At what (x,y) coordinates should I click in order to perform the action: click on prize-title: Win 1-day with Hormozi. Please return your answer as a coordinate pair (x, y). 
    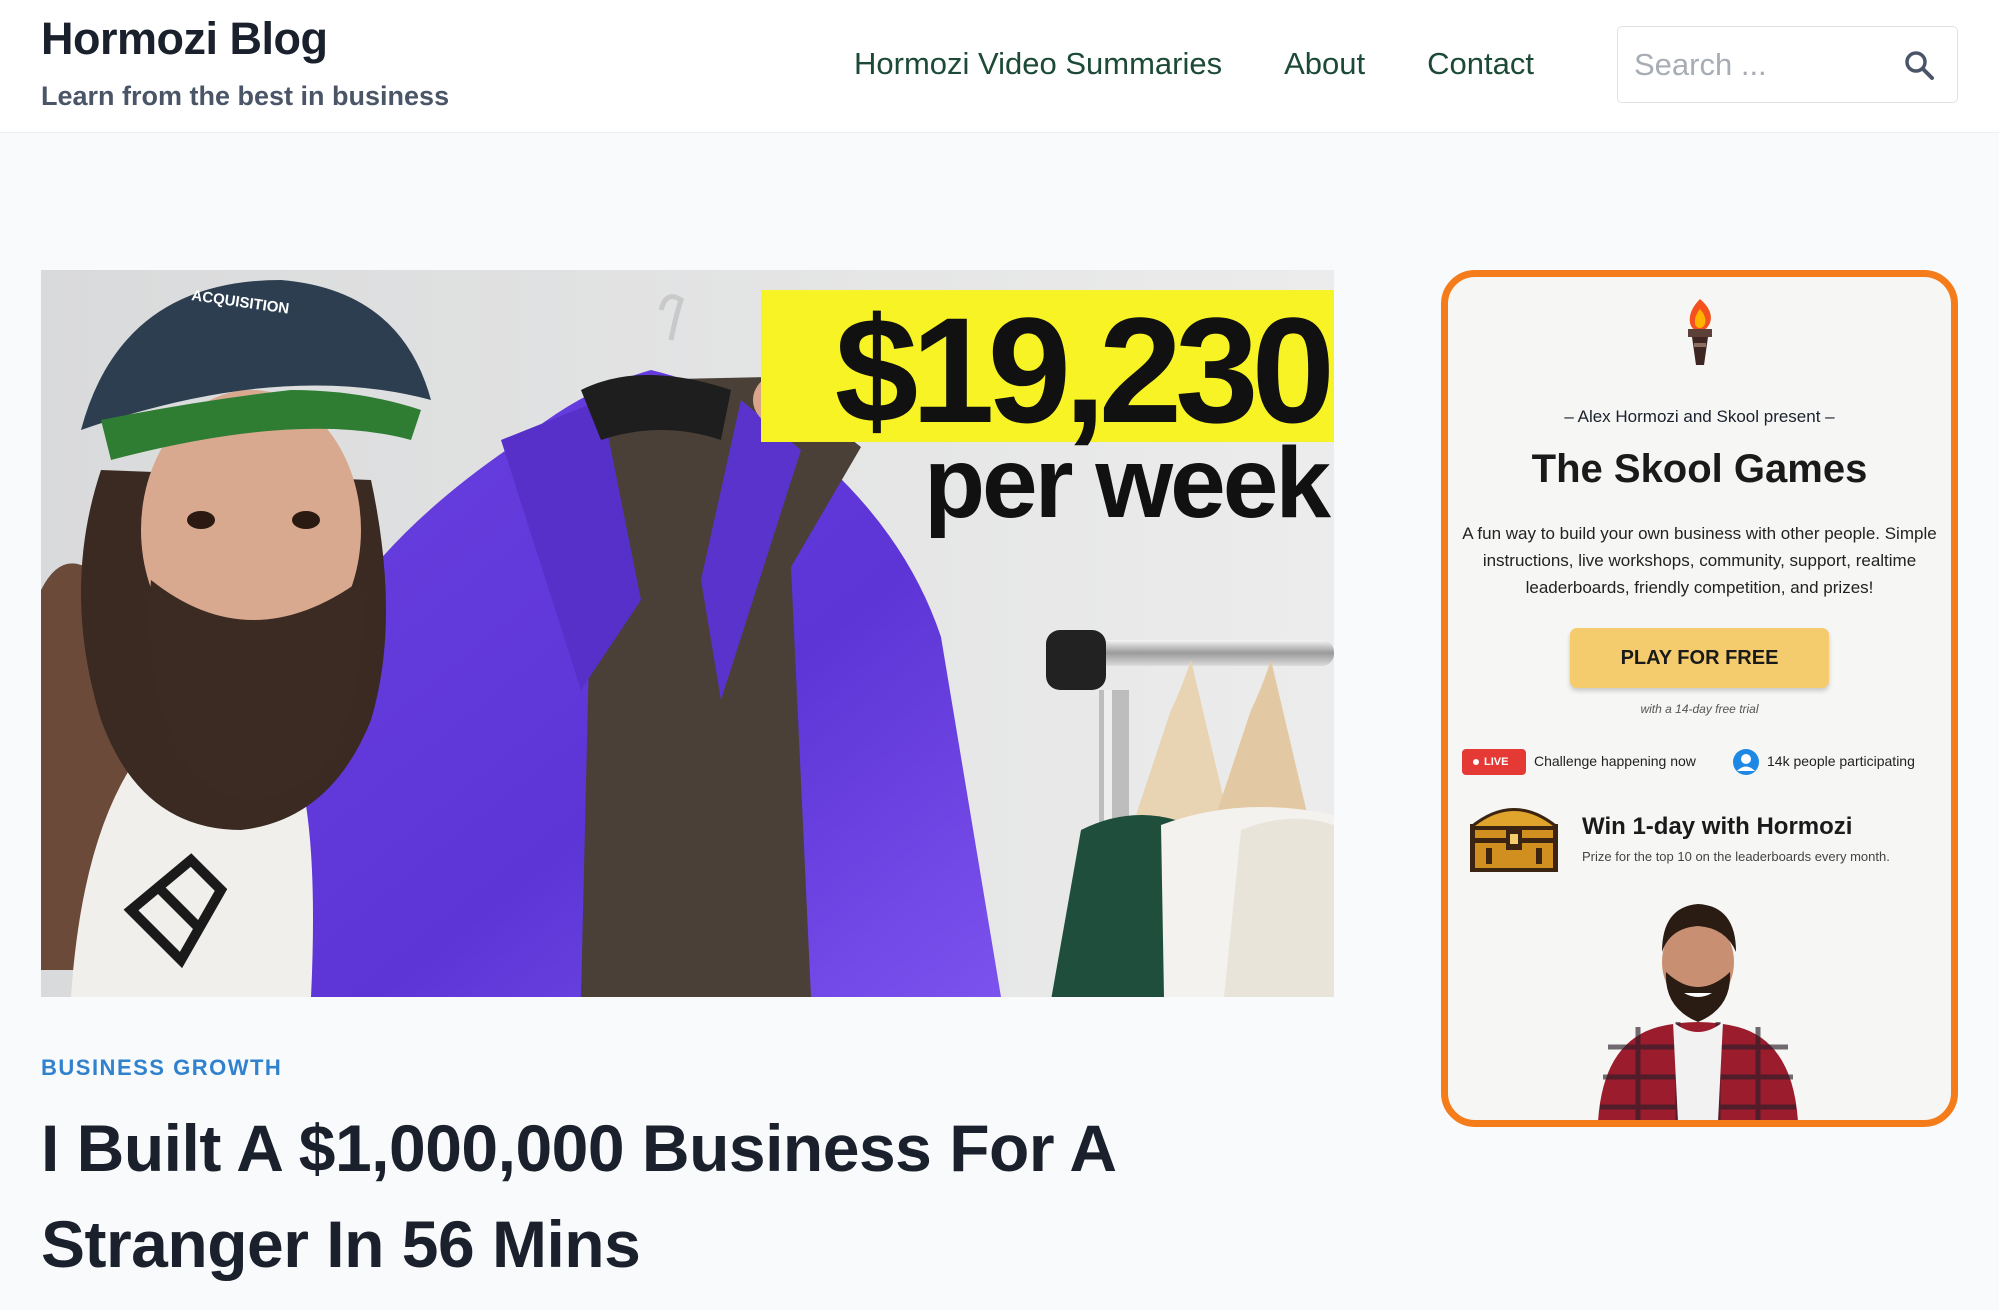
    Looking at the image, I should click on (1717, 826).